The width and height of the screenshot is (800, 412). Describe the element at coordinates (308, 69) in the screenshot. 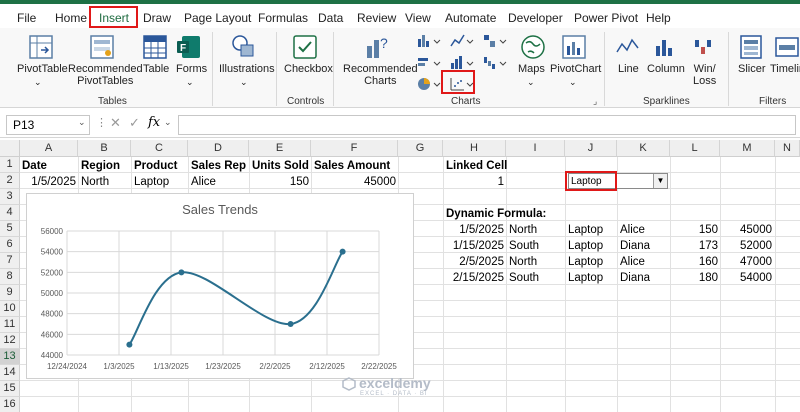

I see `checkbox-button: Checkbox` at that location.